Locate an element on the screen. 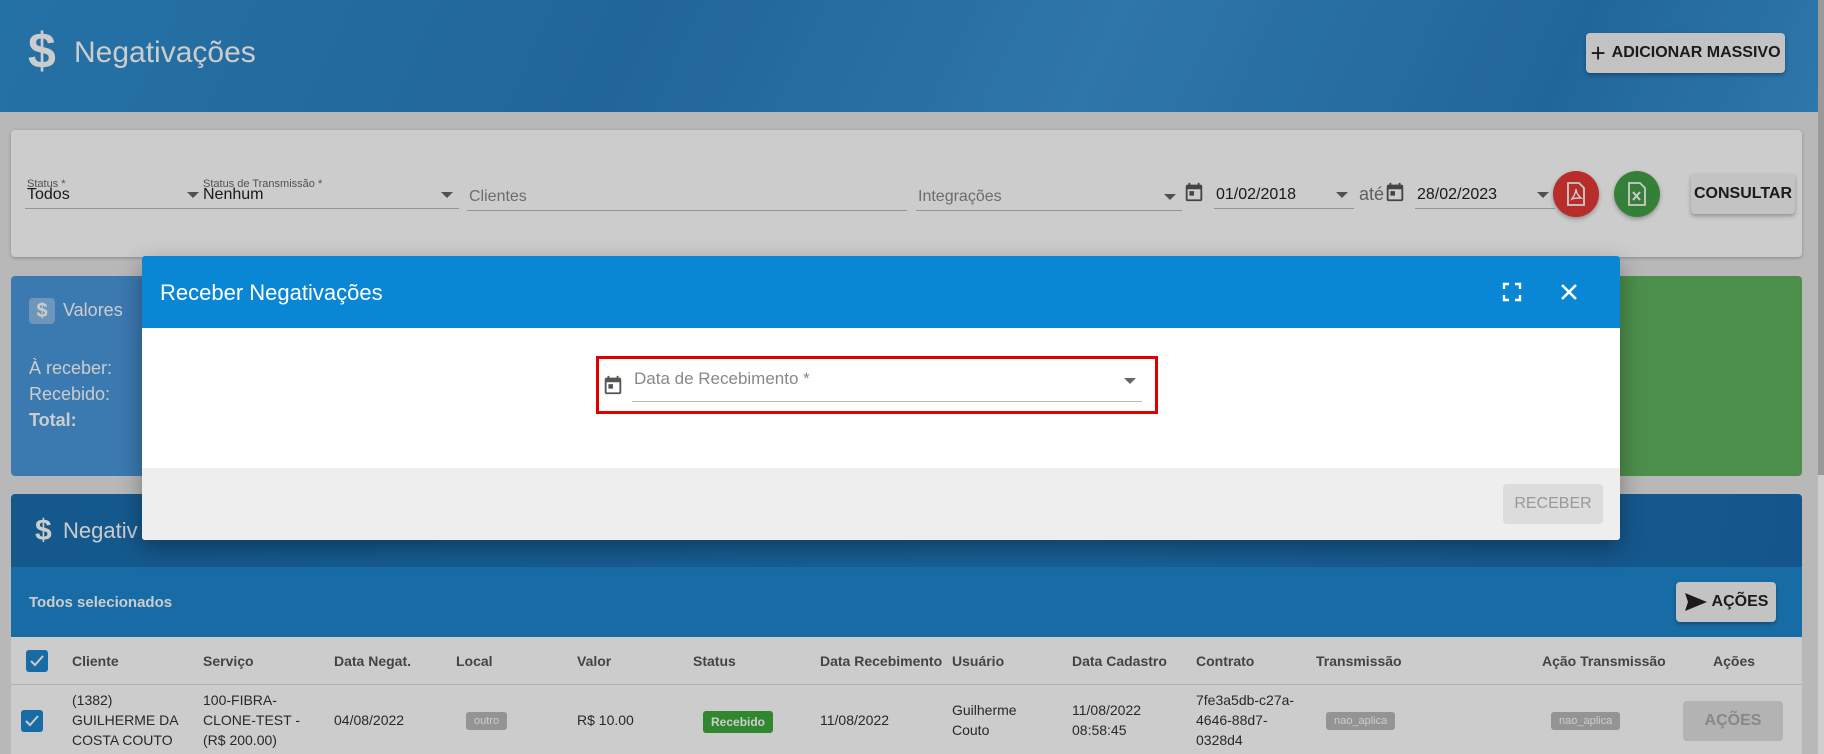  caret-down-icon is located at coordinates (1130, 381).